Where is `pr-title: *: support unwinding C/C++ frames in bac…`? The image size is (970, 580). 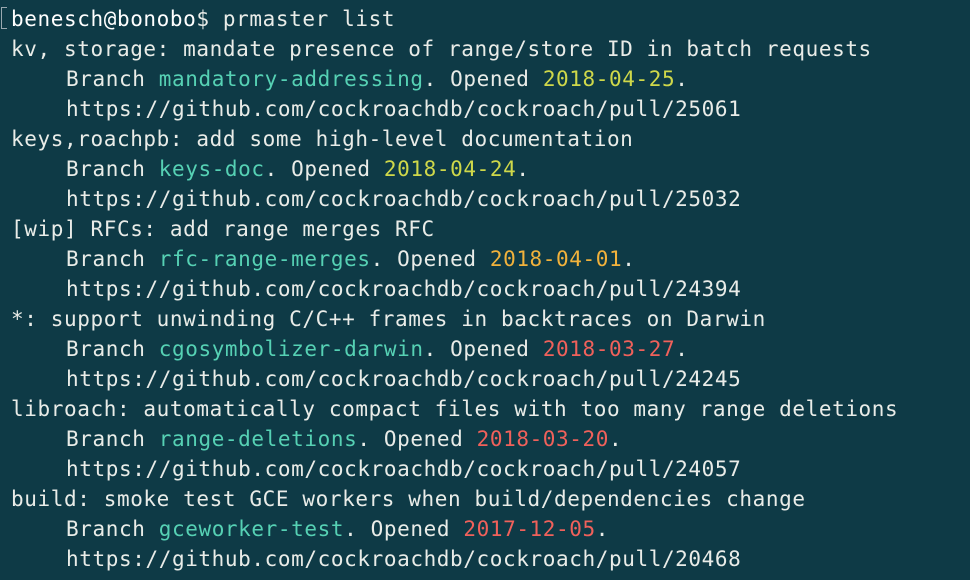 pr-title: *: support unwinding C/C++ frames in bac… is located at coordinates (388, 319).